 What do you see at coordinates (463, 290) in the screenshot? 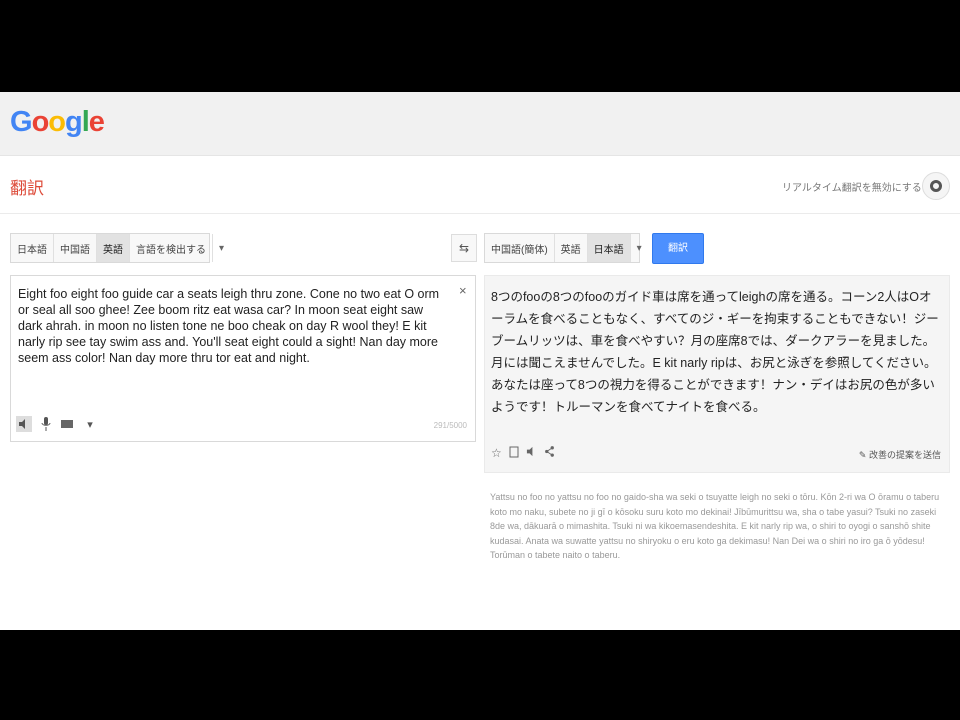
I see `clear-text-icon: ×` at bounding box center [463, 290].